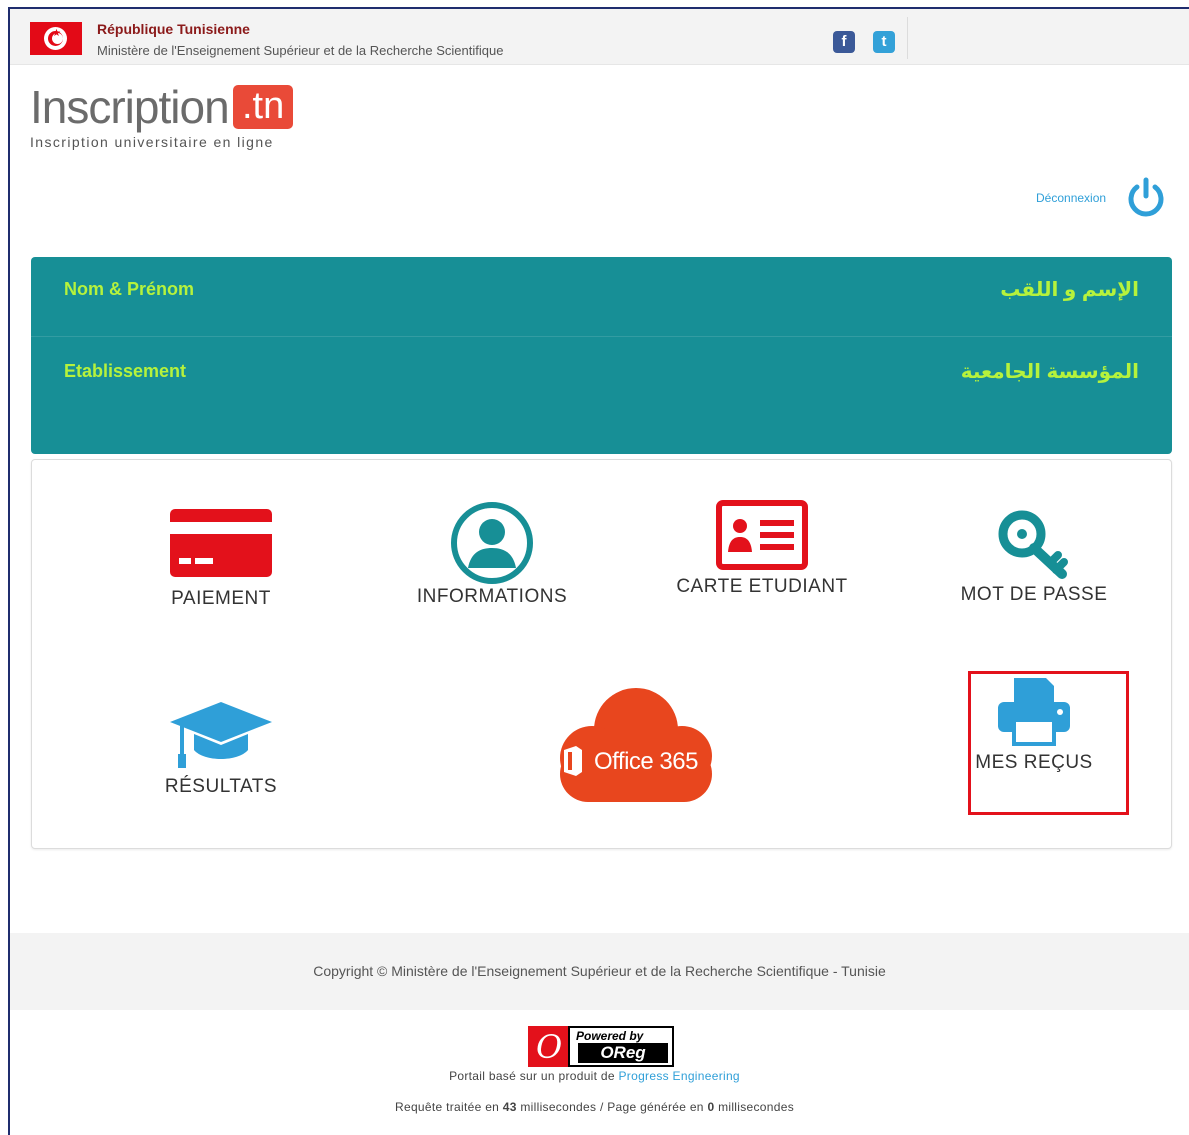 The image size is (1189, 1135). I want to click on office365-tile: Office 365, so click(628, 746).